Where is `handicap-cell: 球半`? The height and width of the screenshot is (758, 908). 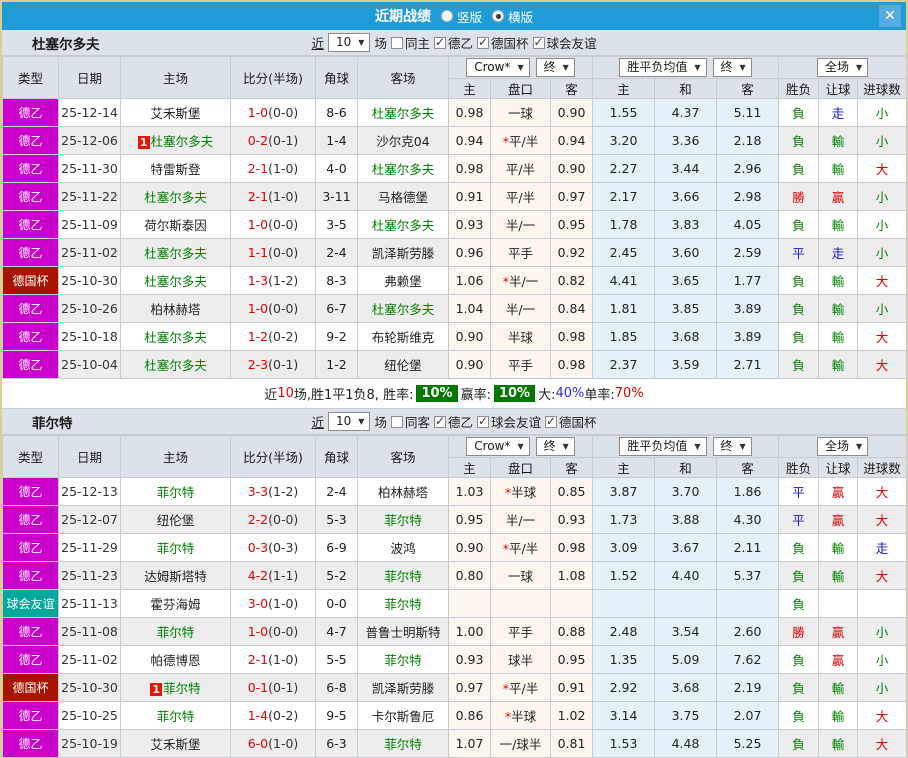 handicap-cell: 球半 is located at coordinates (520, 659).